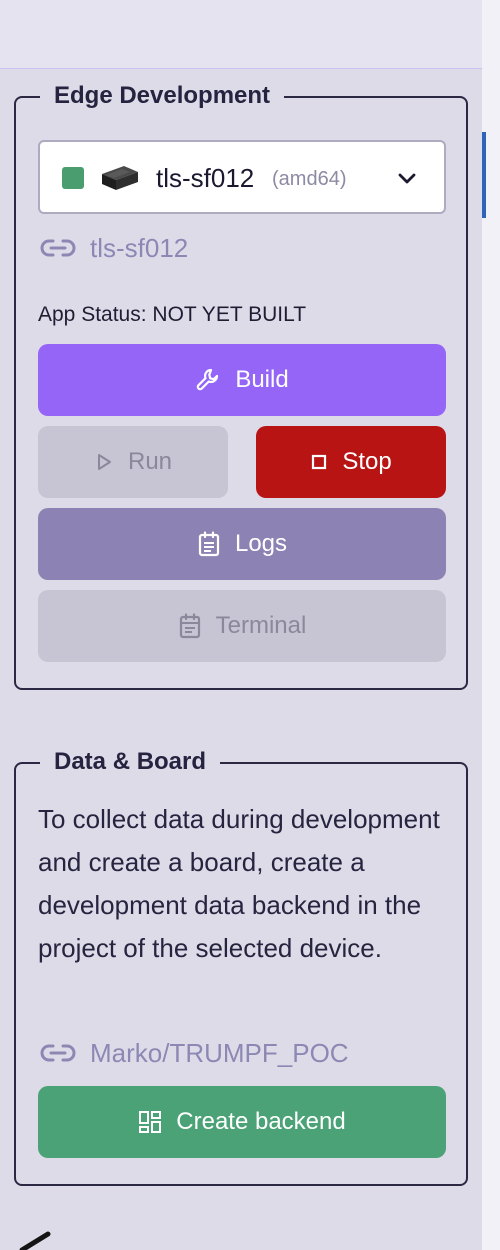 The height and width of the screenshot is (1250, 500). What do you see at coordinates (219, 1053) in the screenshot?
I see `project-link-text: Marko/TRUMPF_POC` at bounding box center [219, 1053].